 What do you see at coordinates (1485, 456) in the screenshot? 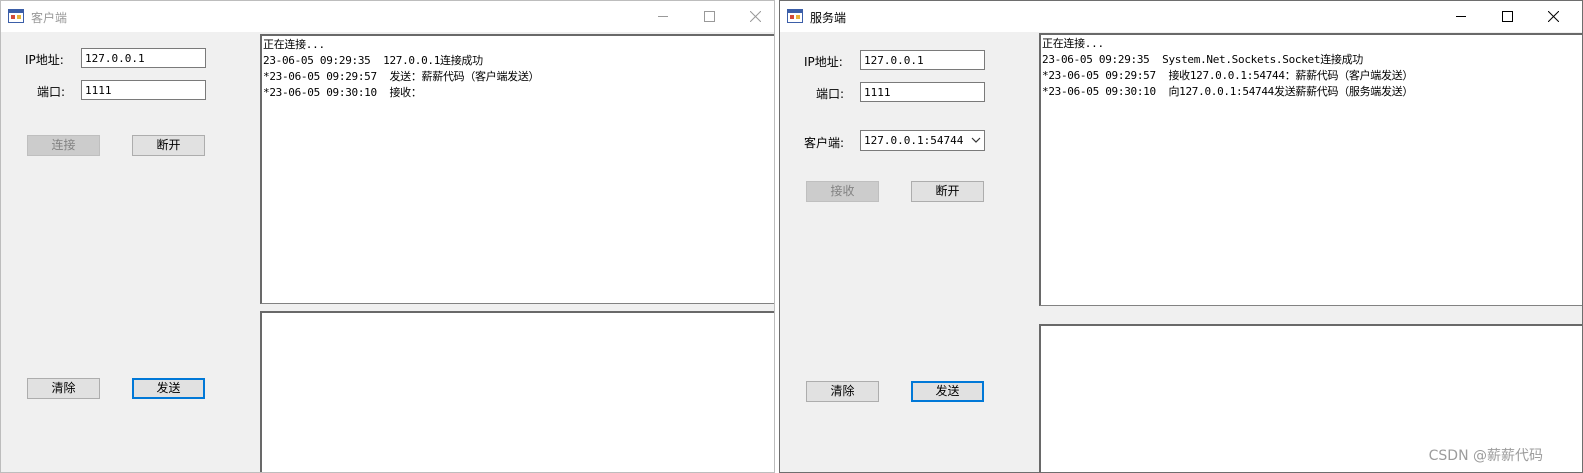
I see `watermark: CSDN @薪薪代码` at bounding box center [1485, 456].